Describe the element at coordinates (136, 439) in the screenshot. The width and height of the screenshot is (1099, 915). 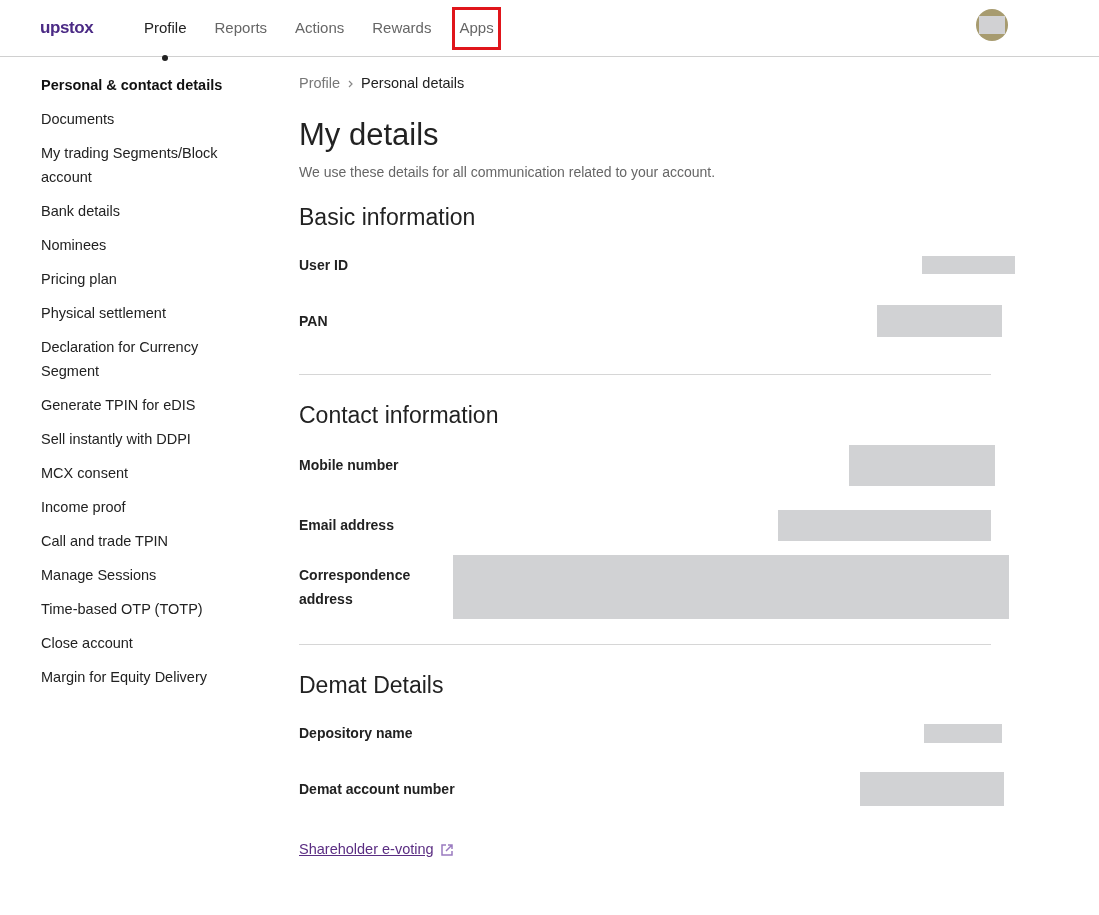
I see `sidebar-item: Sell instantly with DDPI` at that location.